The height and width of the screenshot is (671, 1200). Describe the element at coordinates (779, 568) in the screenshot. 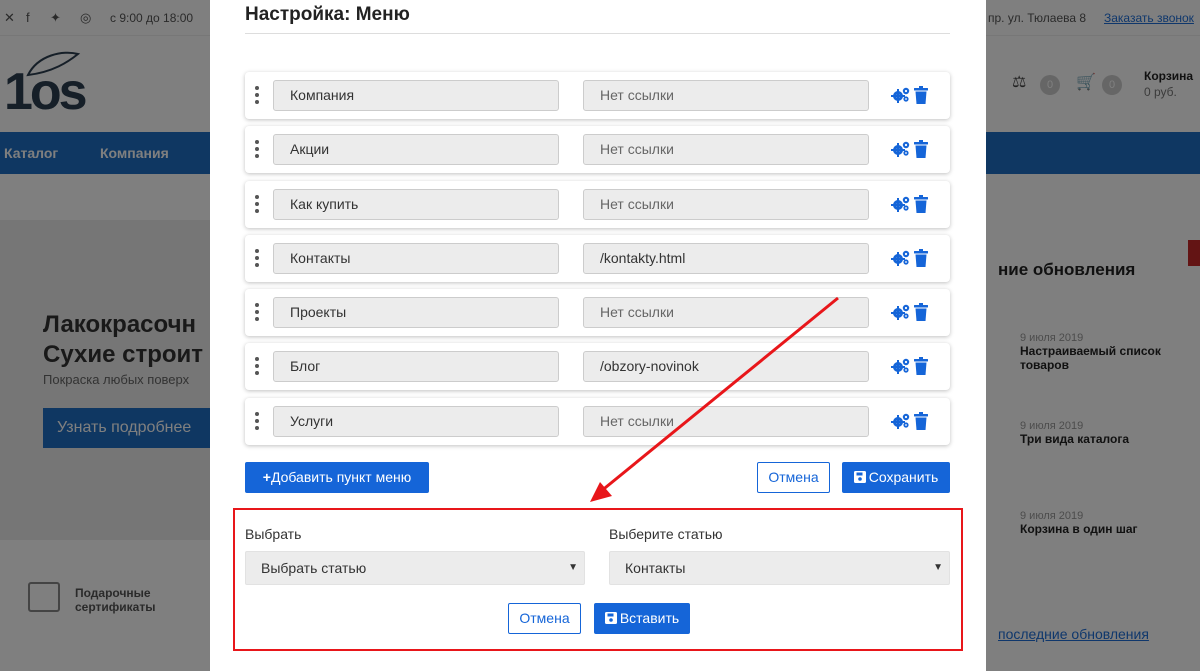

I see `article-select: Контакты ▼` at that location.